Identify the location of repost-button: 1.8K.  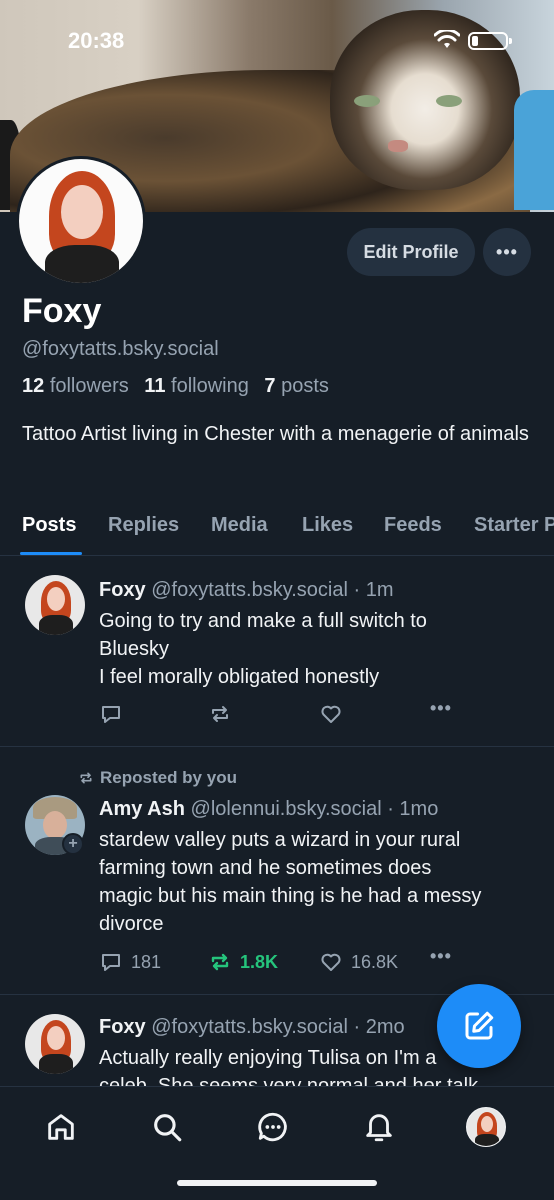
(243, 962).